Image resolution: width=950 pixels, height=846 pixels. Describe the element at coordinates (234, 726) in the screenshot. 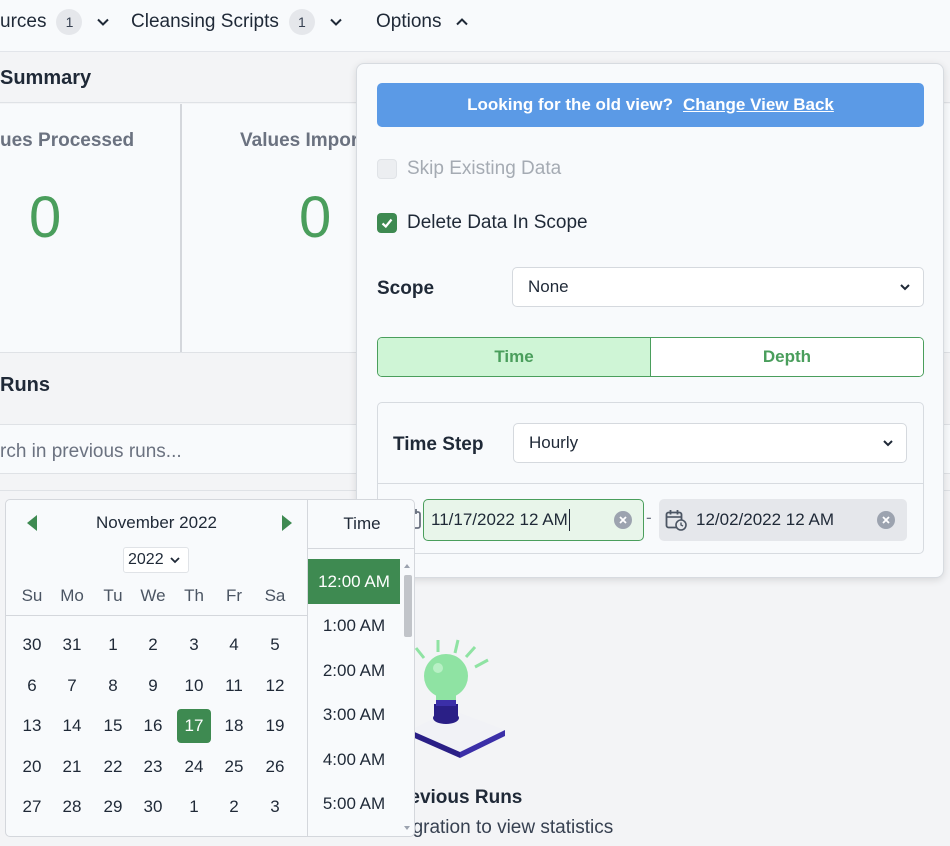

I see `calendar-day: 18` at that location.